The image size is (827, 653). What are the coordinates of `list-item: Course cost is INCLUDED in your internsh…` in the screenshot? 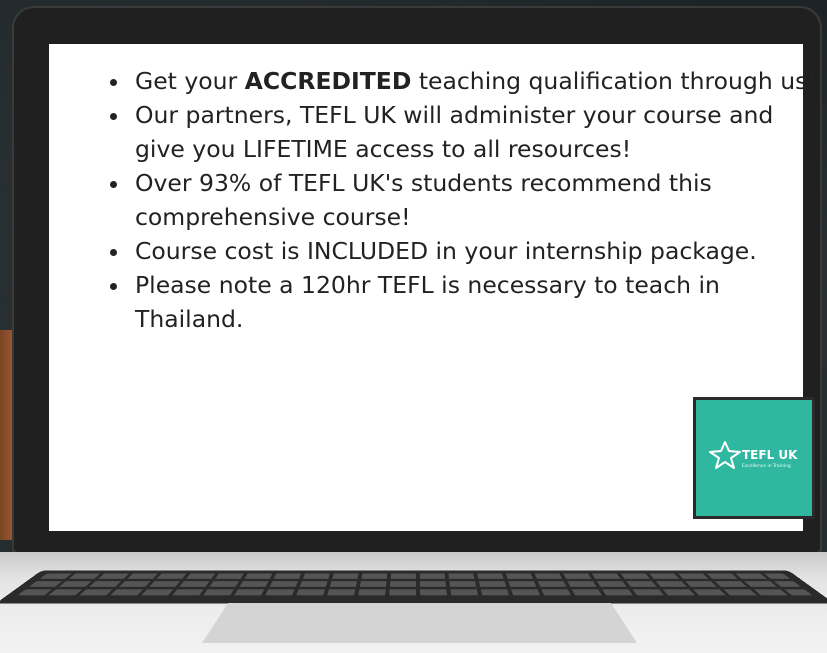 It's located at (476, 251).